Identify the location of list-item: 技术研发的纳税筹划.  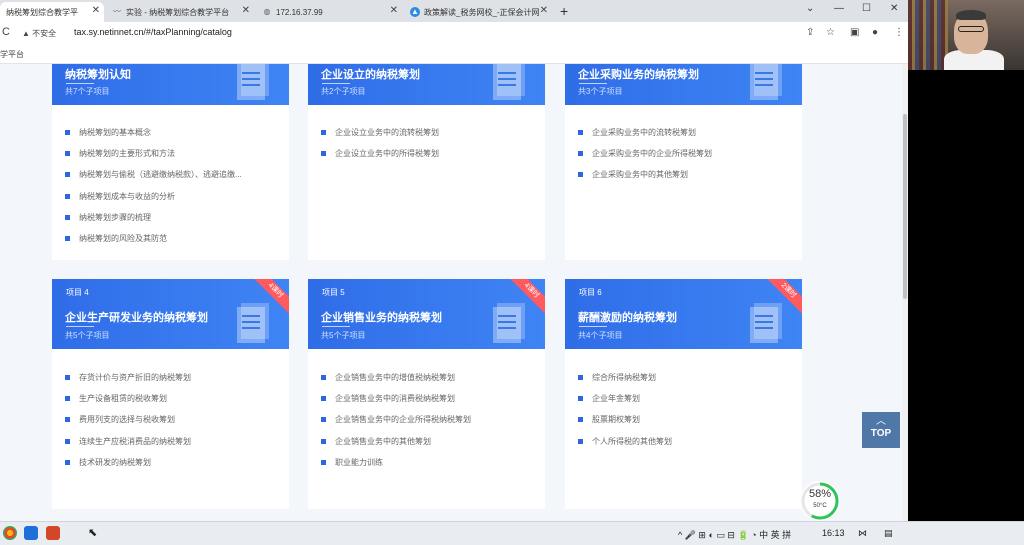
(128, 462).